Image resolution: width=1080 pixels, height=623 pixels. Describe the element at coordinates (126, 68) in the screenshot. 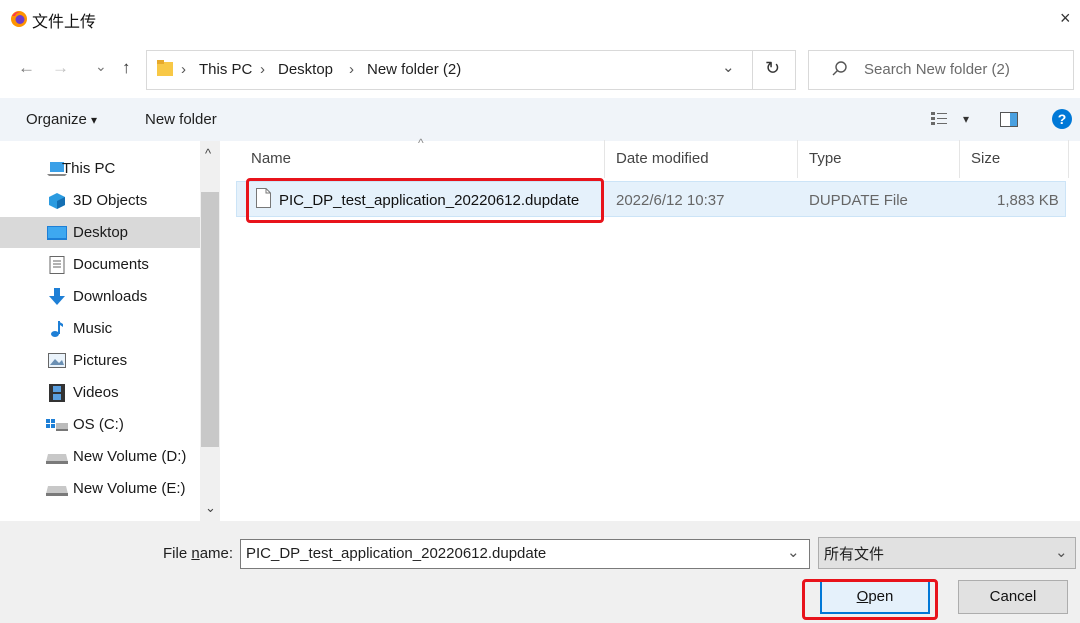

I see `up-button: ↑` at that location.